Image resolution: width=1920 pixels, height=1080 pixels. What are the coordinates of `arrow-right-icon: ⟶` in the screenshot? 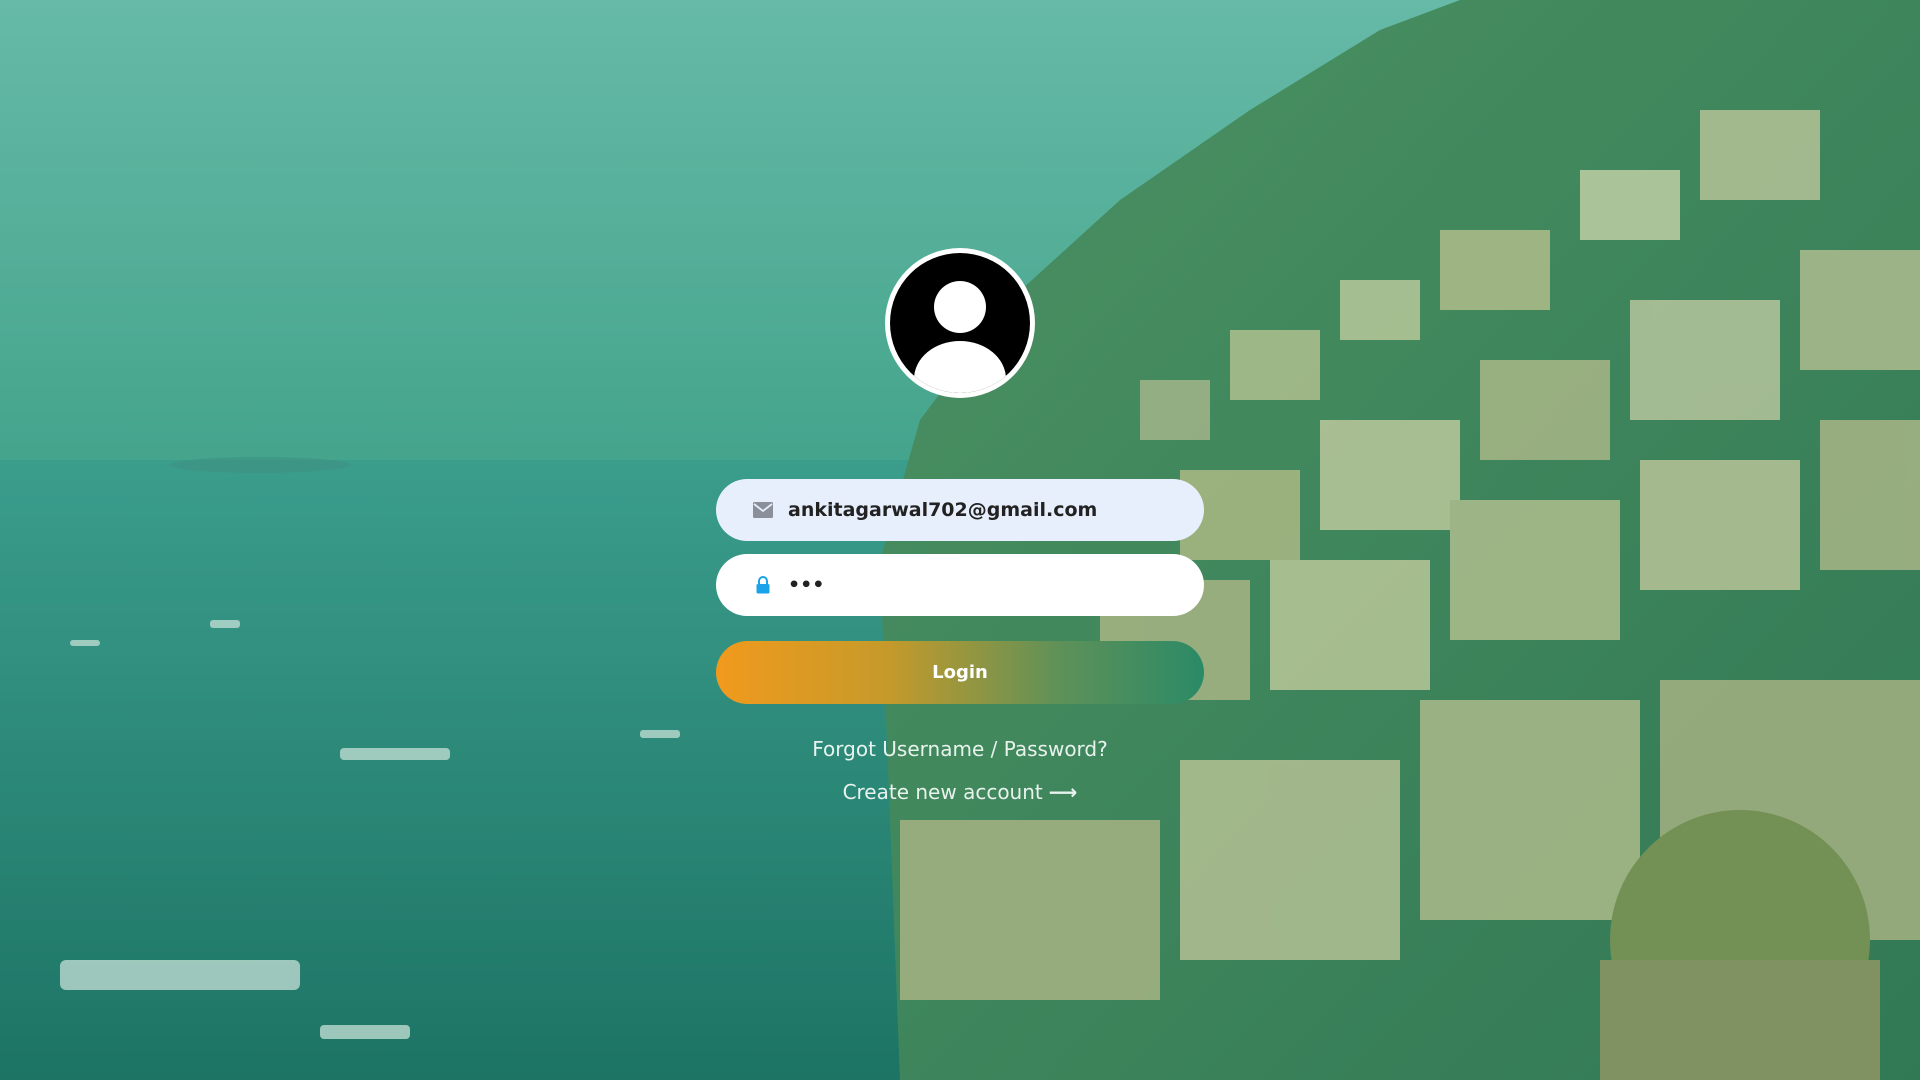 It's located at (1063, 792).